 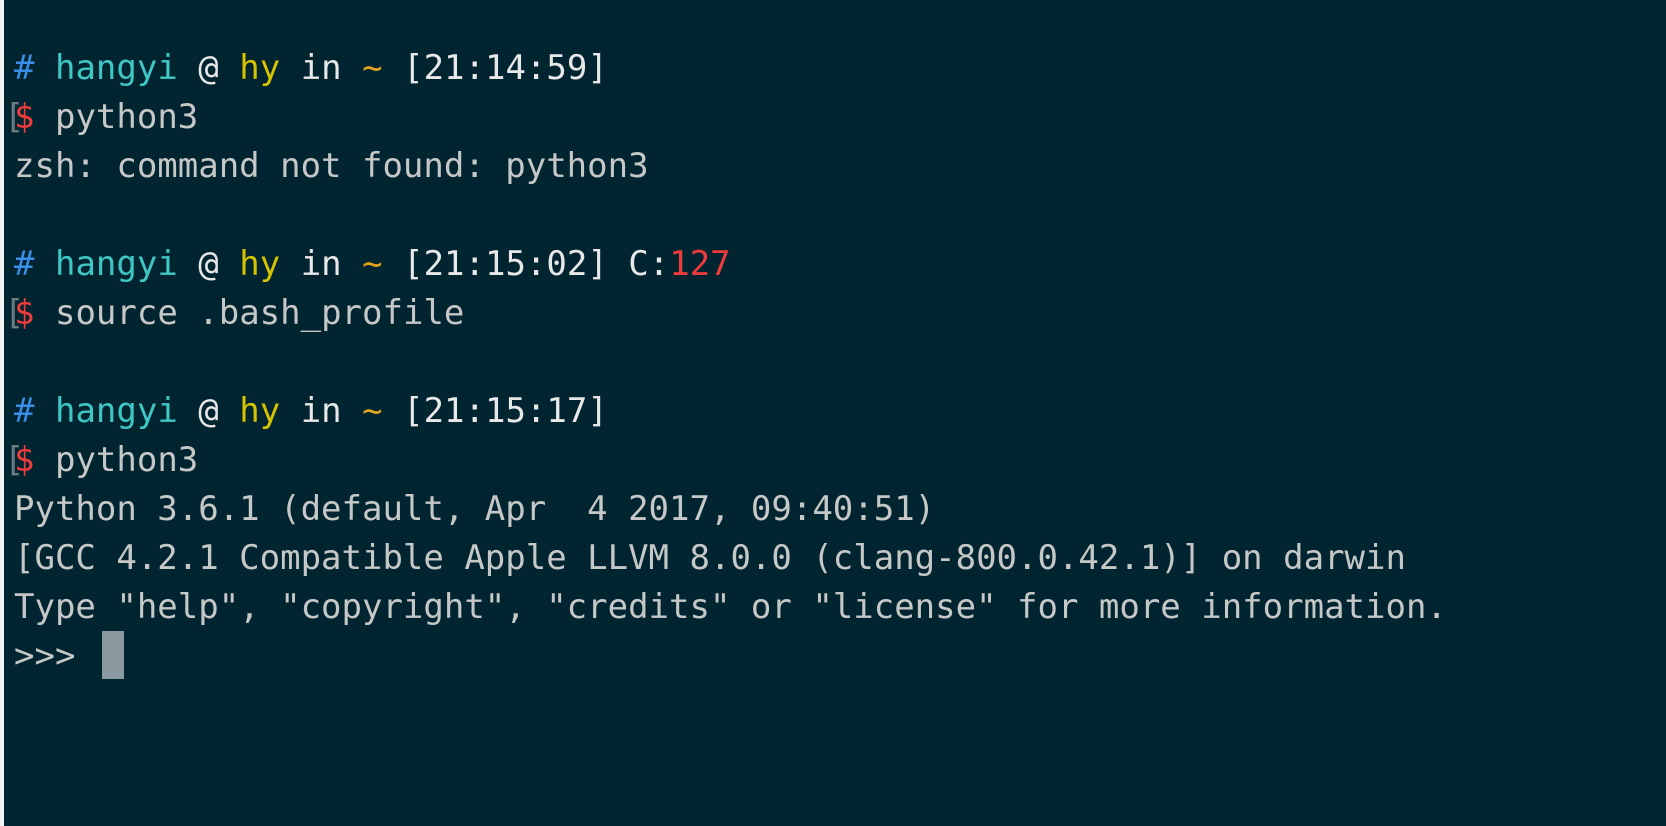 What do you see at coordinates (505, 68) in the screenshot?
I see `prompt-time: [21:14:59]` at bounding box center [505, 68].